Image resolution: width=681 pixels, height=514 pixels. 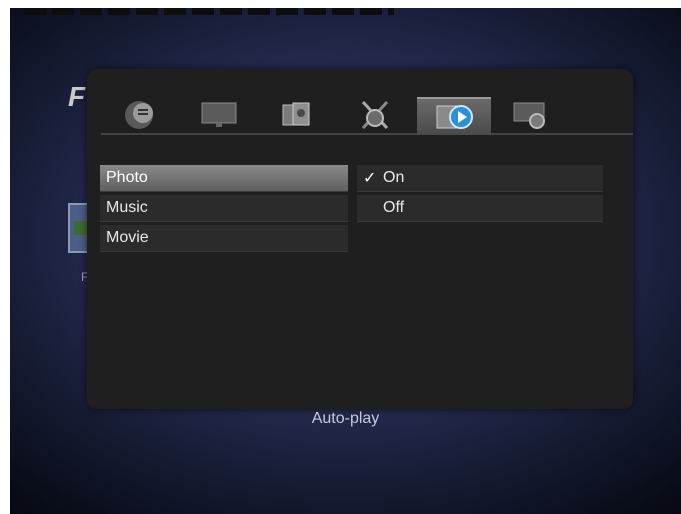 What do you see at coordinates (224, 238) in the screenshot?
I see `menu-item-movie: Movie` at bounding box center [224, 238].